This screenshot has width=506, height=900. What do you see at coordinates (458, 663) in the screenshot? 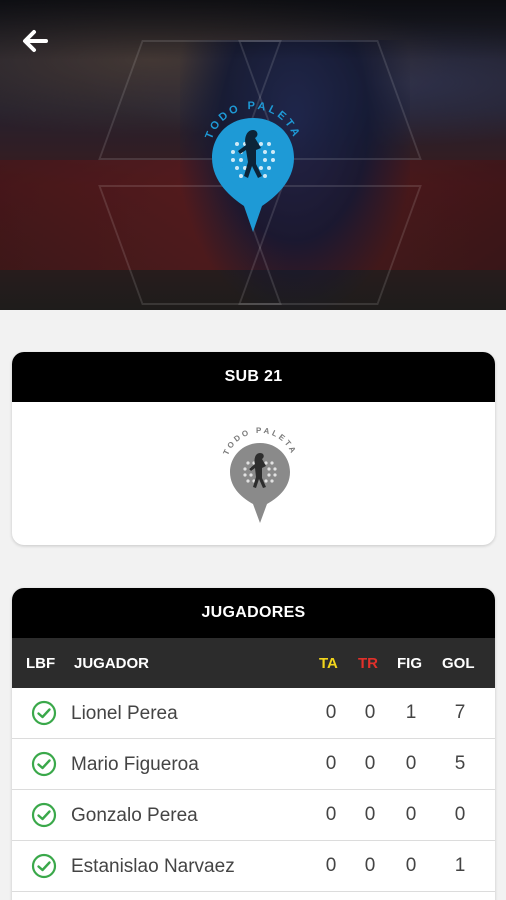
I see `column-gol: GOL` at bounding box center [458, 663].